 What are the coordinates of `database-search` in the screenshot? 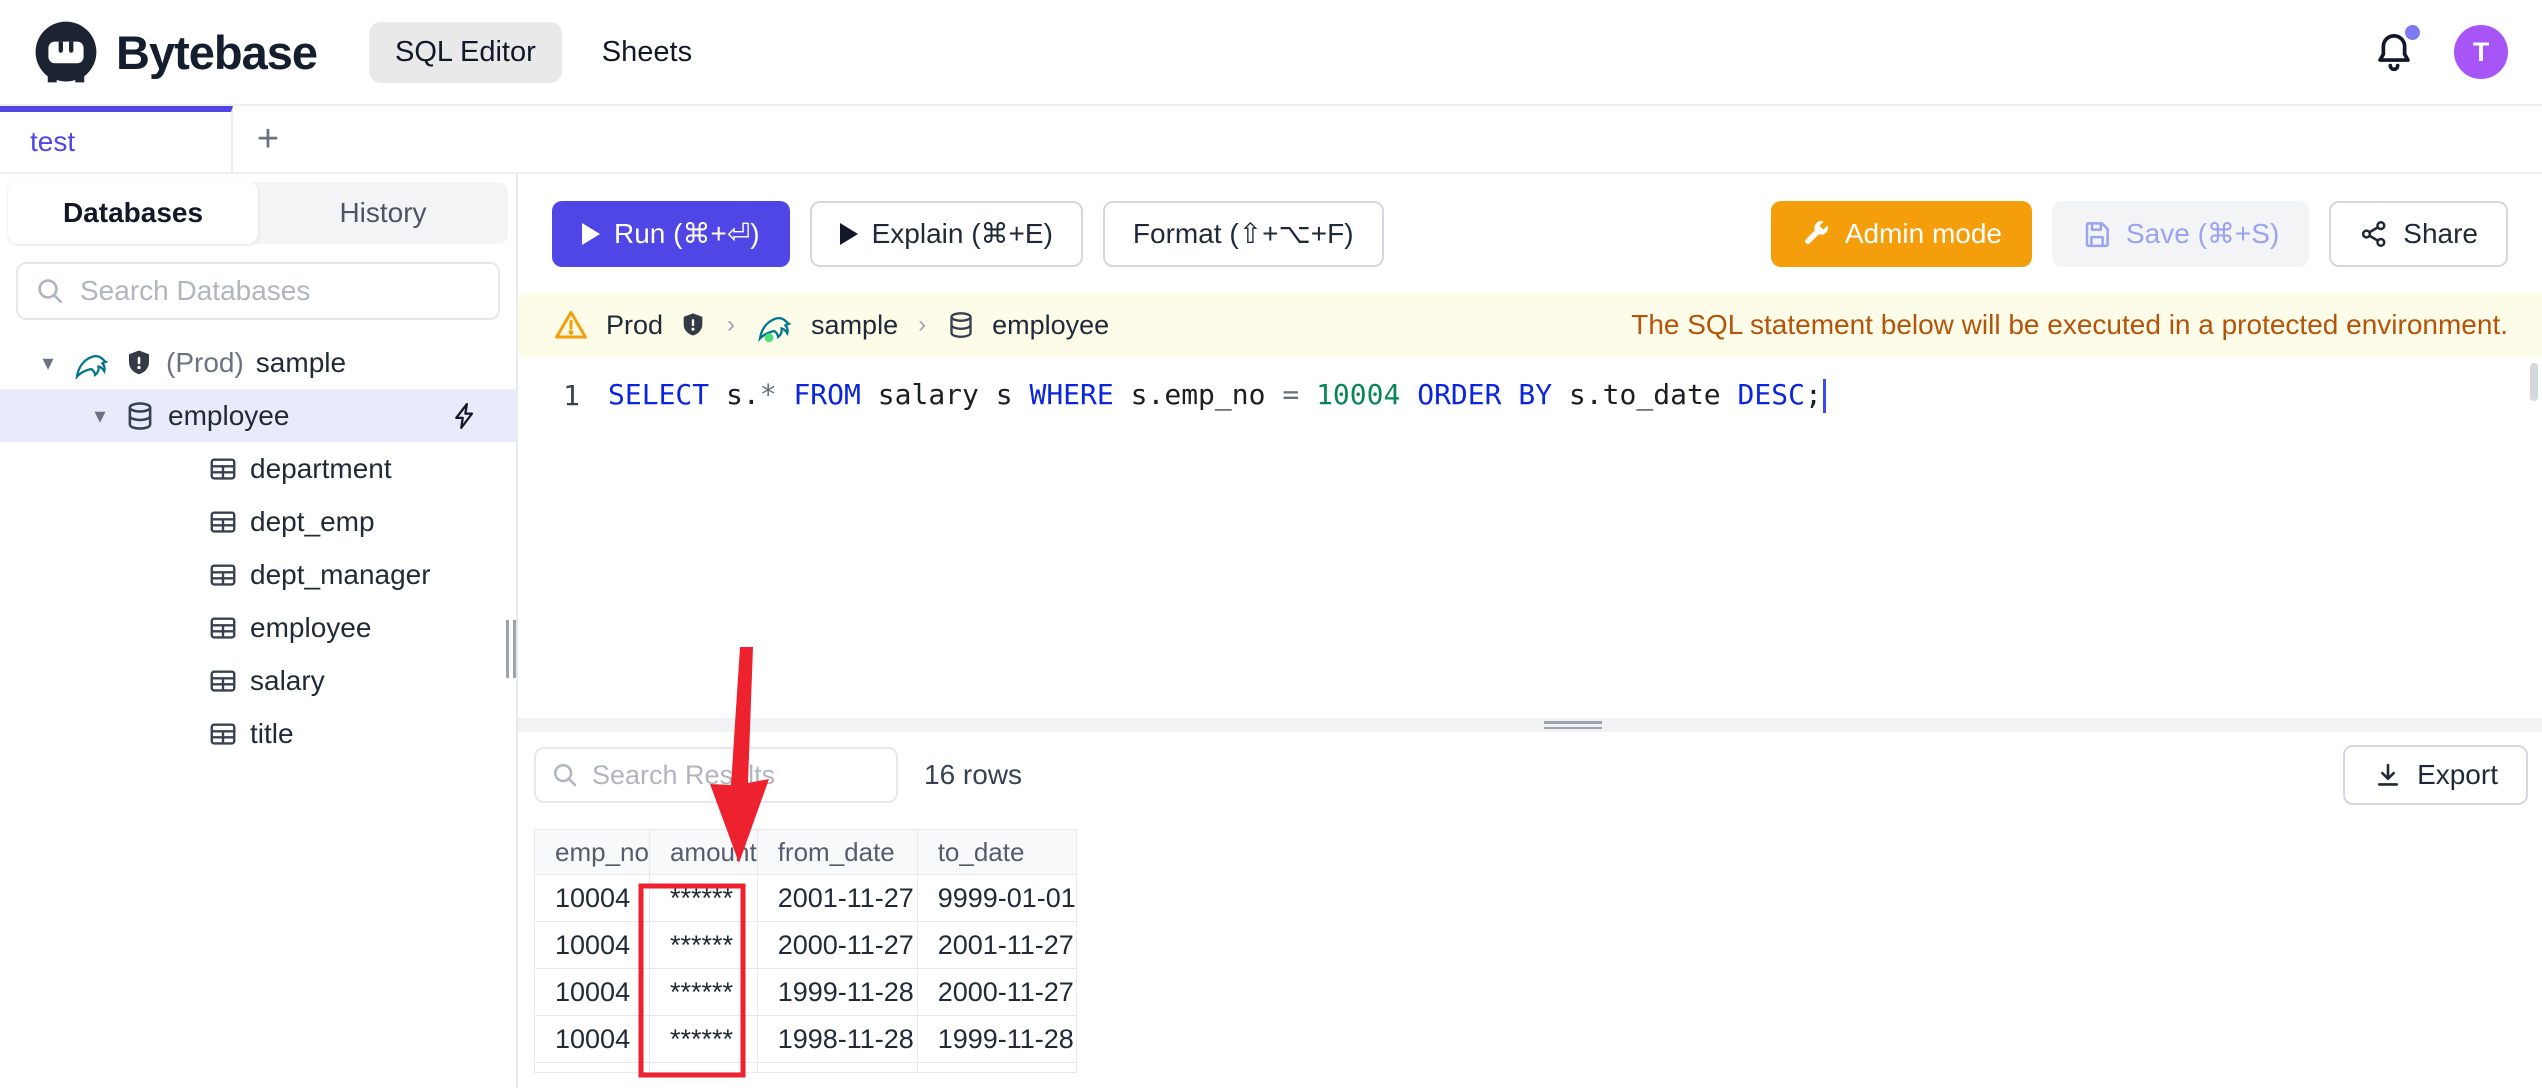 It's located at (258, 291).